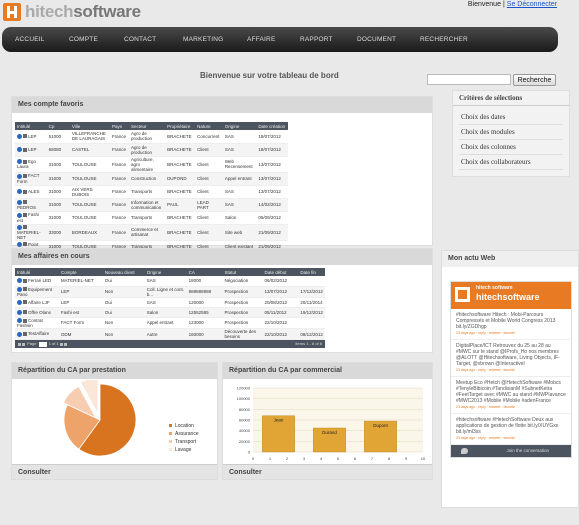  Describe the element at coordinates (61, 344) in the screenshot. I see `pager-next-icon` at that location.